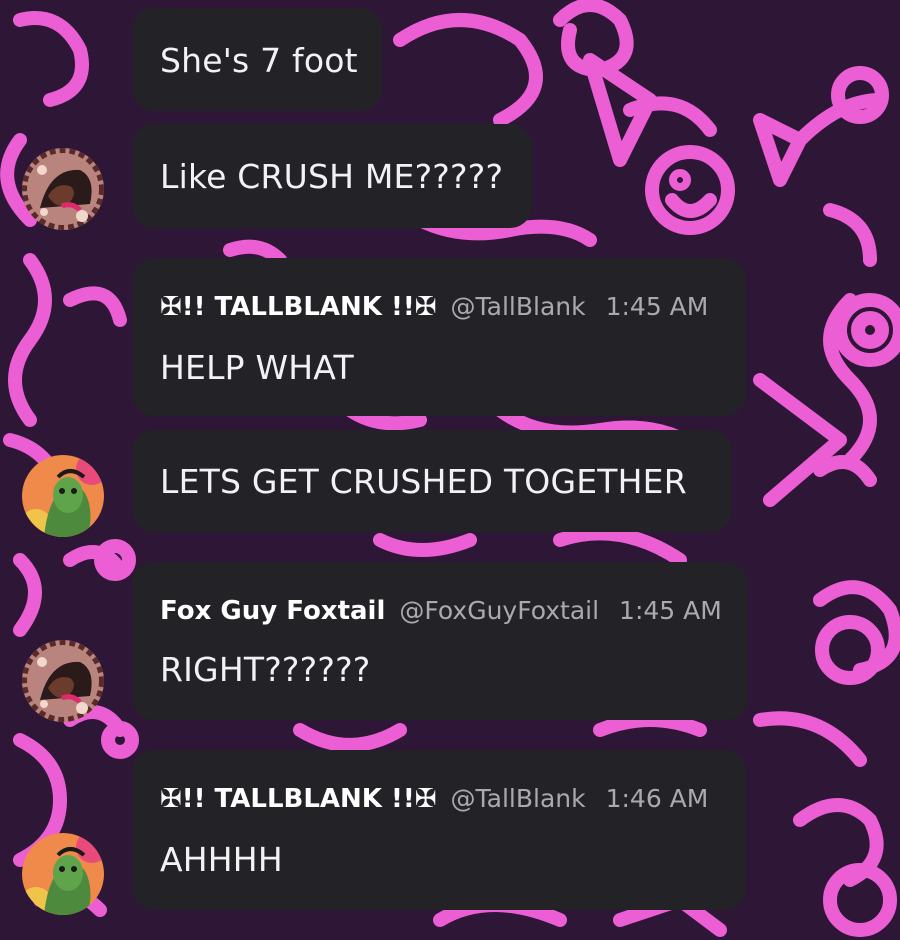  Describe the element at coordinates (272, 611) in the screenshot. I see `author-name: Fox Guy Foxtail` at that location.